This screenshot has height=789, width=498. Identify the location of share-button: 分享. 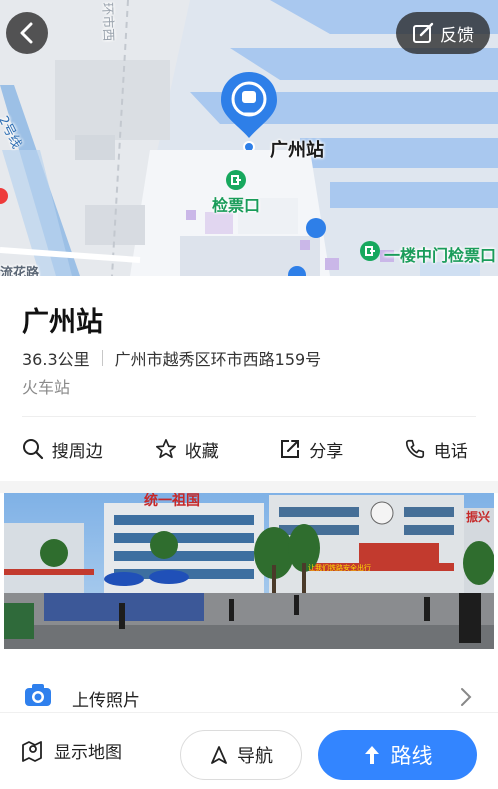
(311, 449).